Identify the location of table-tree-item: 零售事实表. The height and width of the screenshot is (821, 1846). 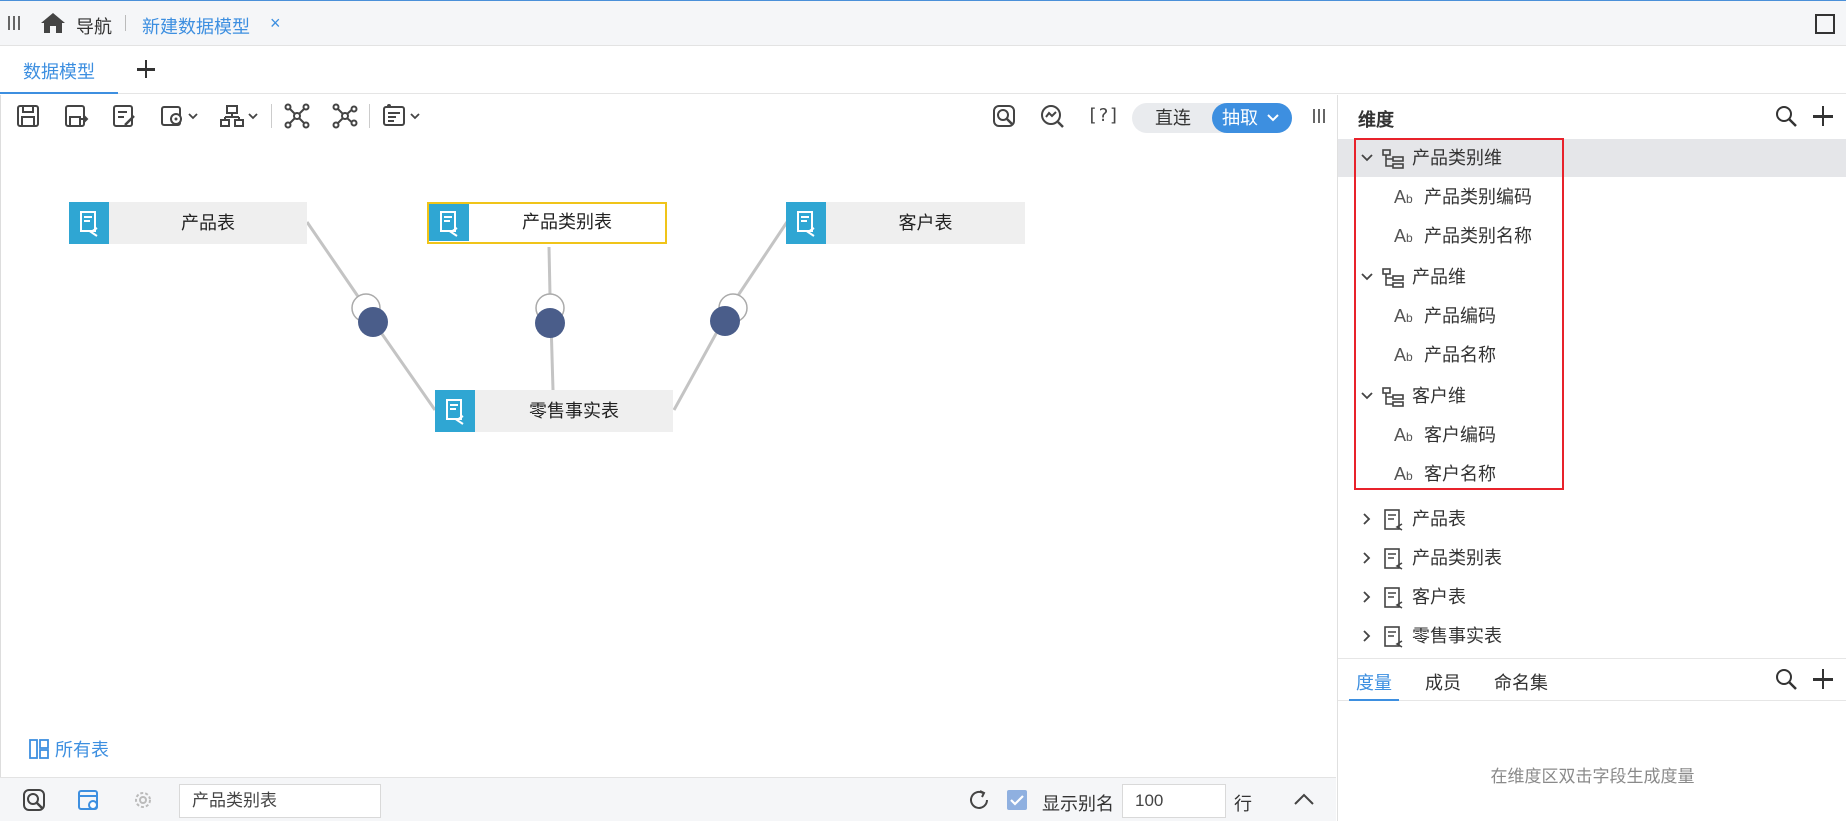
(1592, 636).